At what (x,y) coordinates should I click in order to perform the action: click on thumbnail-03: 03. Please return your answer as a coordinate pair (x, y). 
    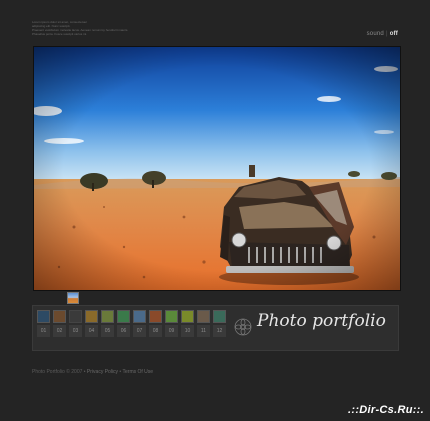
    Looking at the image, I should click on (75, 323).